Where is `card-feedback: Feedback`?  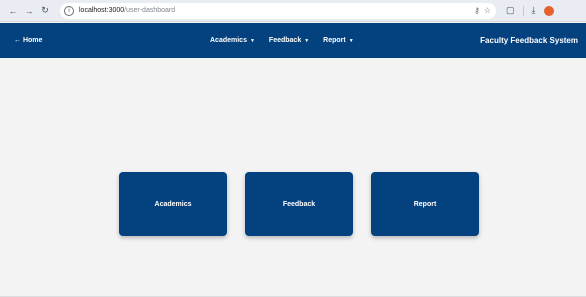
card-feedback: Feedback is located at coordinates (299, 204).